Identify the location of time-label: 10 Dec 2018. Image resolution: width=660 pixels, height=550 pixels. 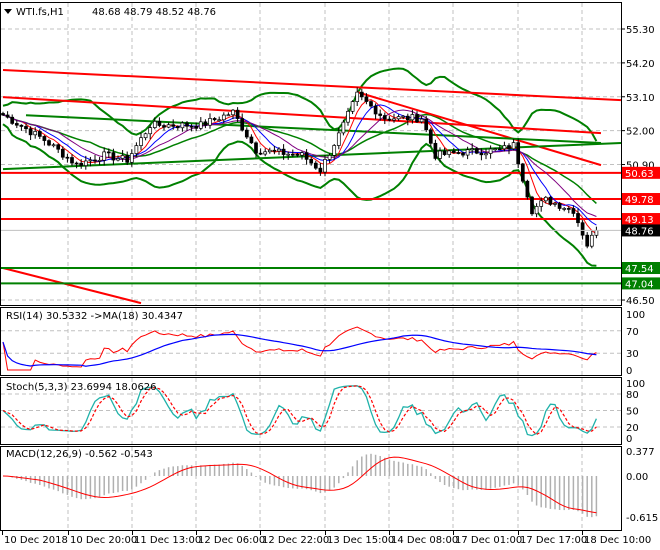
(36, 540).